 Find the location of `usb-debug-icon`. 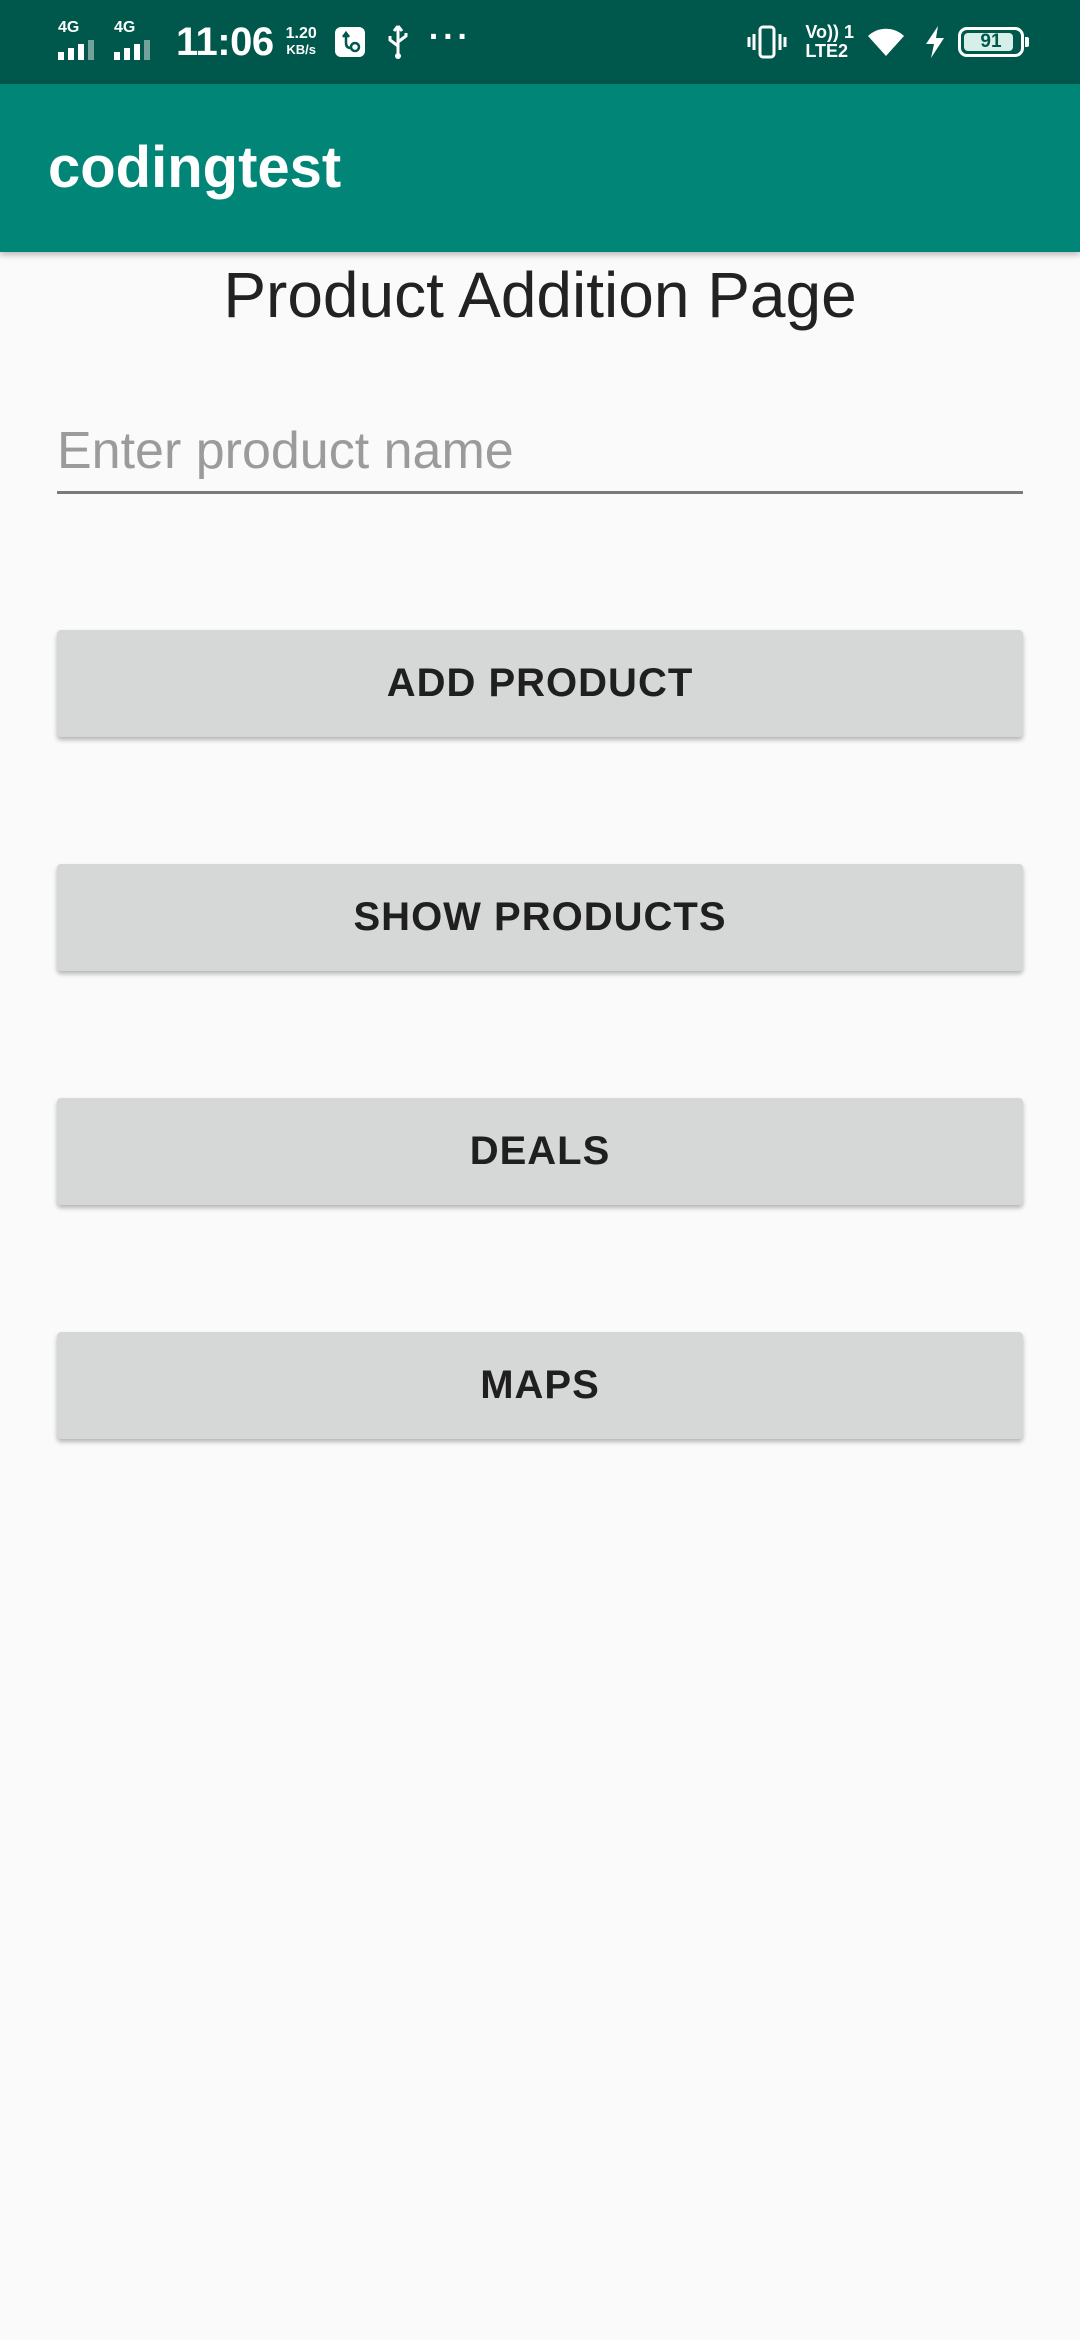

usb-debug-icon is located at coordinates (350, 42).